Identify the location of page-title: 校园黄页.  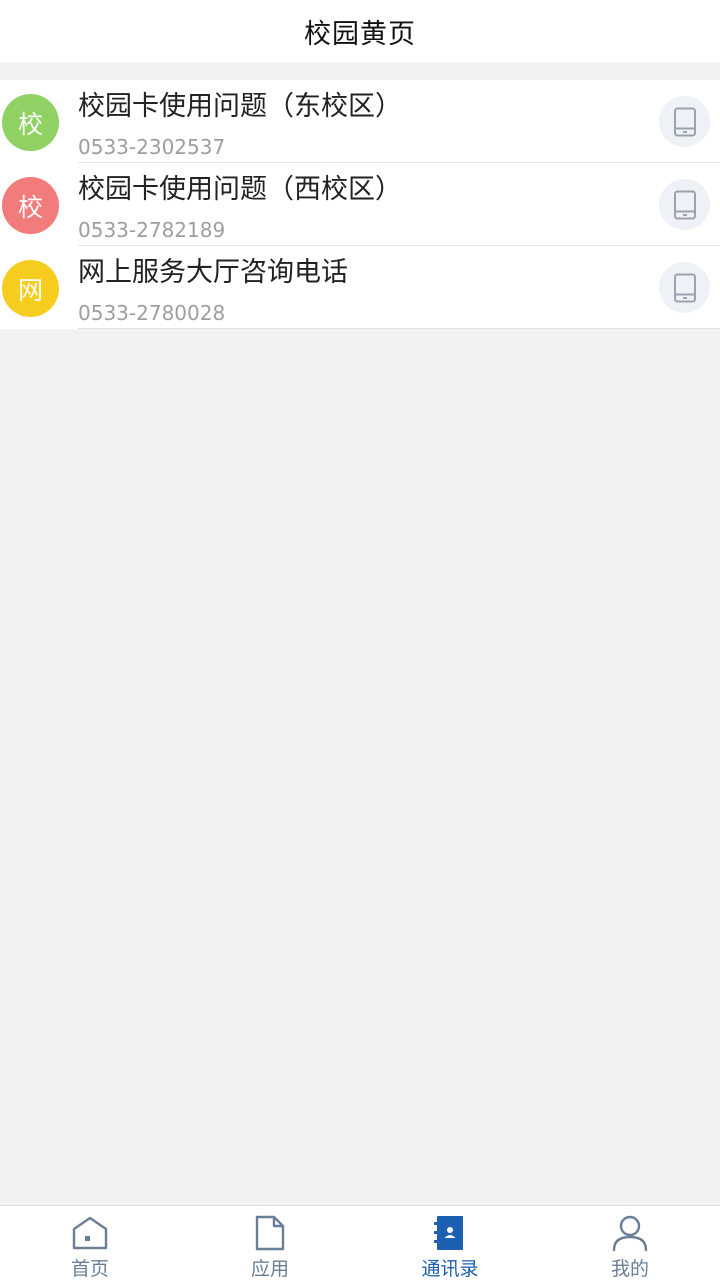
(360, 34).